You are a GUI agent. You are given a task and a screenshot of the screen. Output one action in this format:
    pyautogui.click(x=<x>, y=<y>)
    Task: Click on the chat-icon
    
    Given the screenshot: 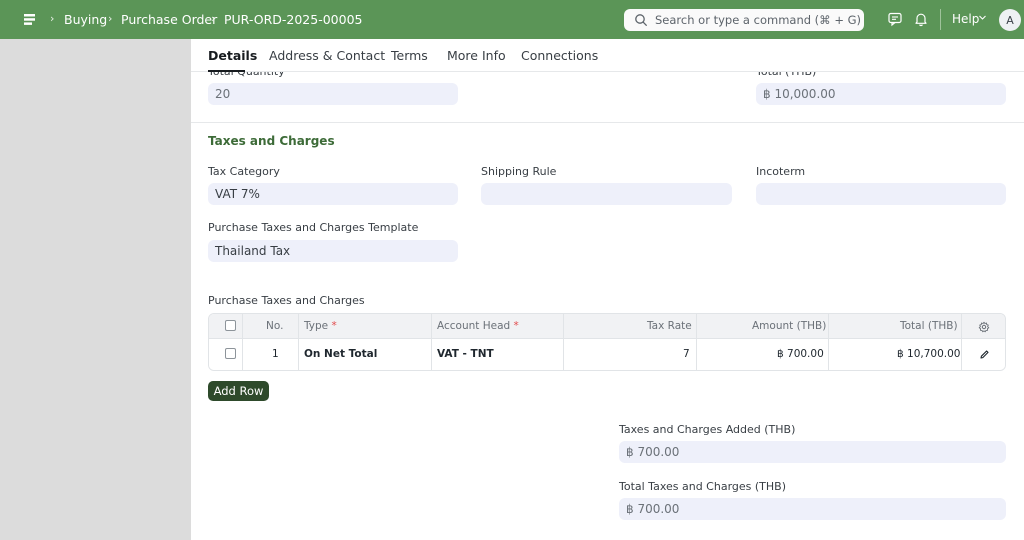 What is the action you would take?
    pyautogui.click(x=895, y=19)
    